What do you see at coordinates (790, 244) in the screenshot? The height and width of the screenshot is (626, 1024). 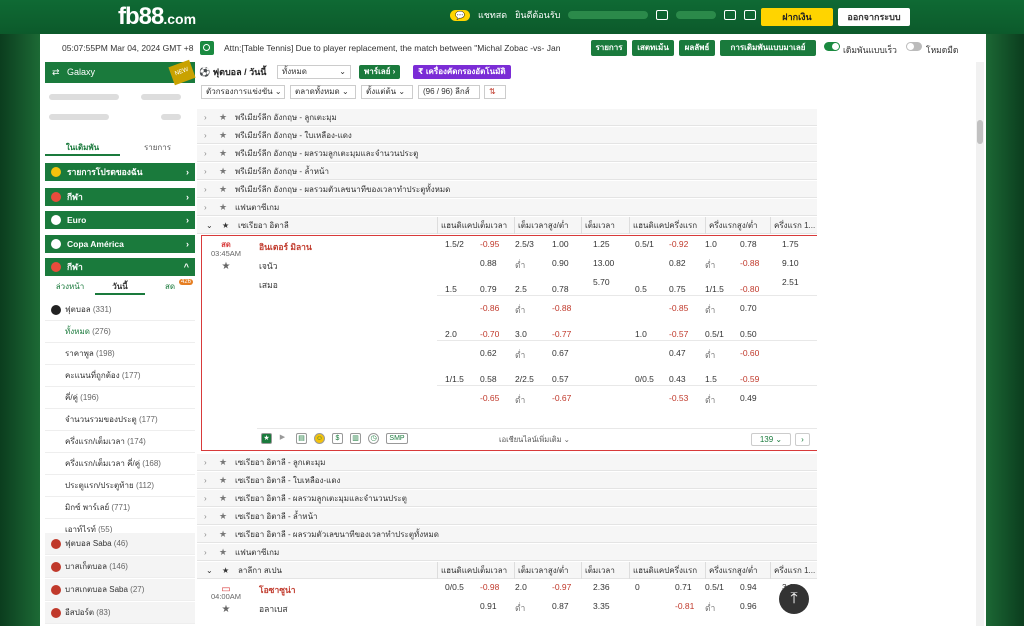 I see `odd-value: 1.75` at bounding box center [790, 244].